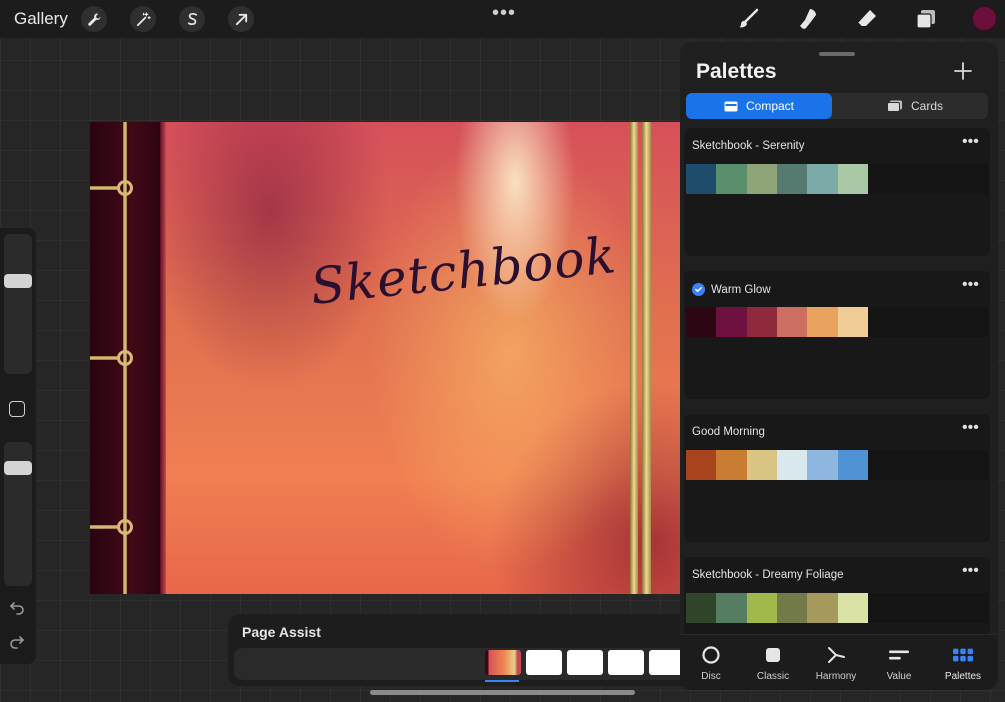  Describe the element at coordinates (711, 662) in the screenshot. I see `tab-disc: Disc` at that location.